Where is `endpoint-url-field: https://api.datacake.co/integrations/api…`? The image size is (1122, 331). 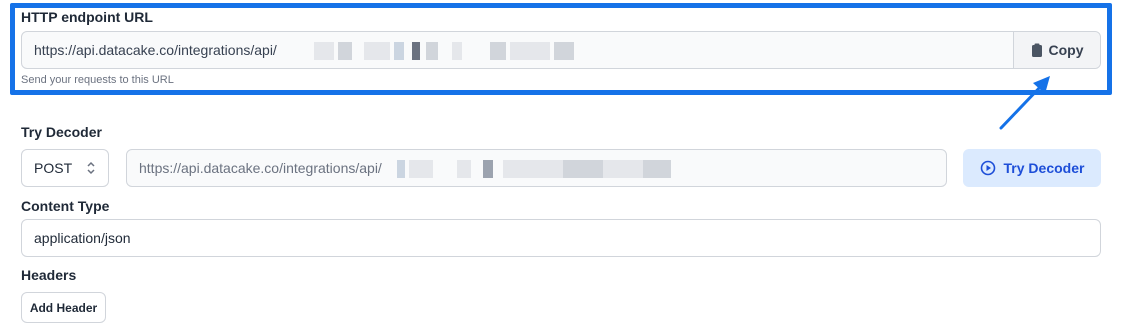
endpoint-url-field: https://api.datacake.co/integrations/api… is located at coordinates (561, 50).